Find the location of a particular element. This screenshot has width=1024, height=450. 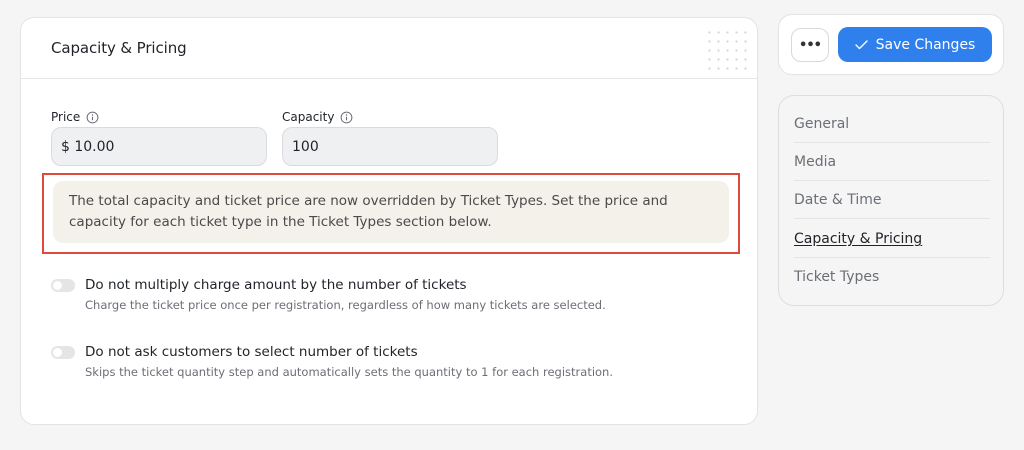

dot-pattern-decoration is located at coordinates (727, 50).